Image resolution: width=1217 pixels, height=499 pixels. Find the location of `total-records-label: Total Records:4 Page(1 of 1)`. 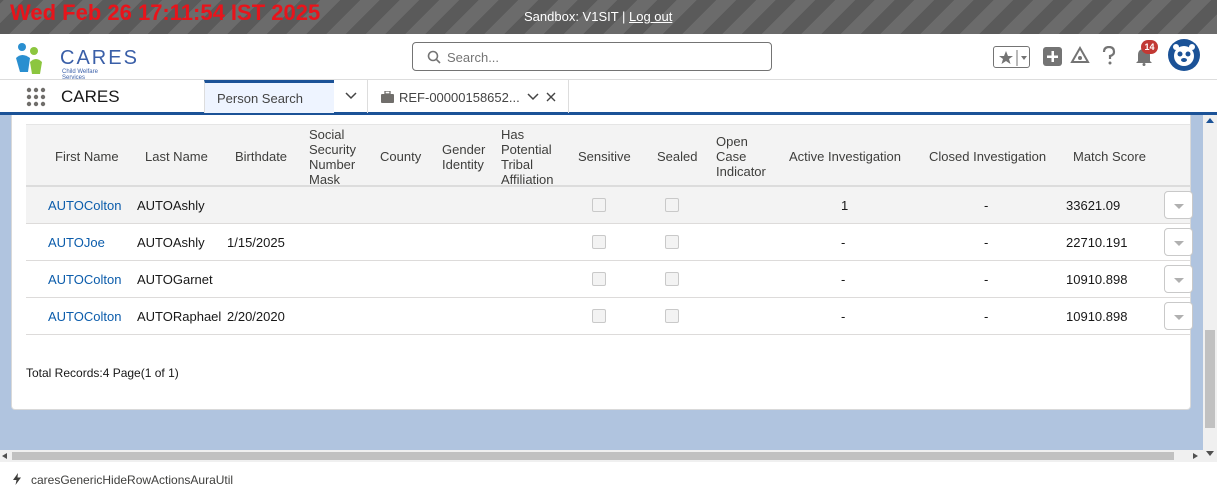

total-records-label: Total Records:4 Page(1 of 1) is located at coordinates (102, 373).